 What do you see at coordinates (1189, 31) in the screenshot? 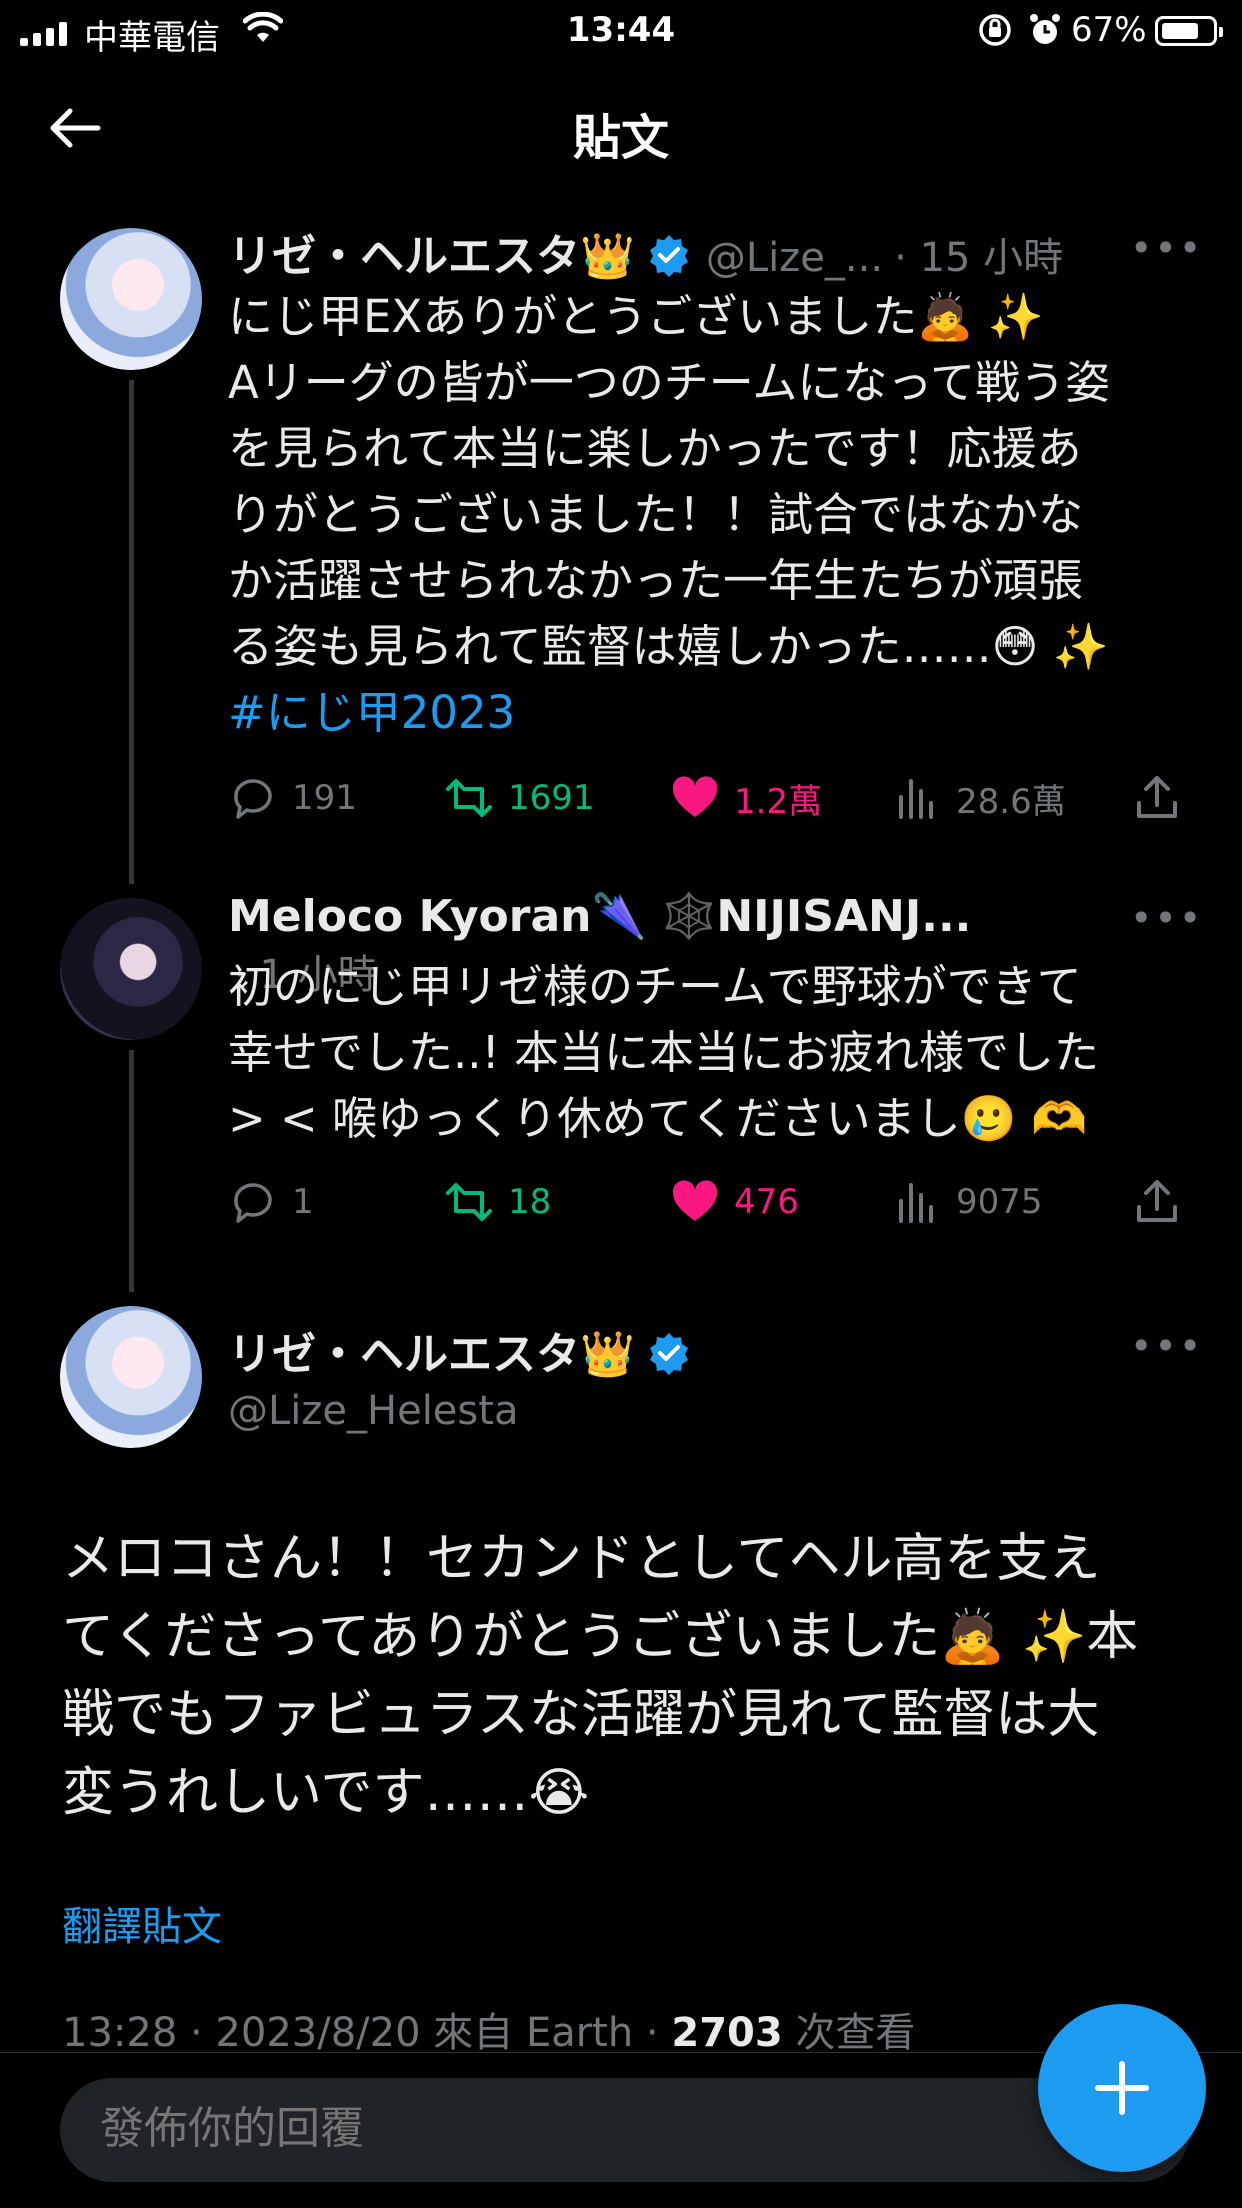
I see `battery-icon` at bounding box center [1189, 31].